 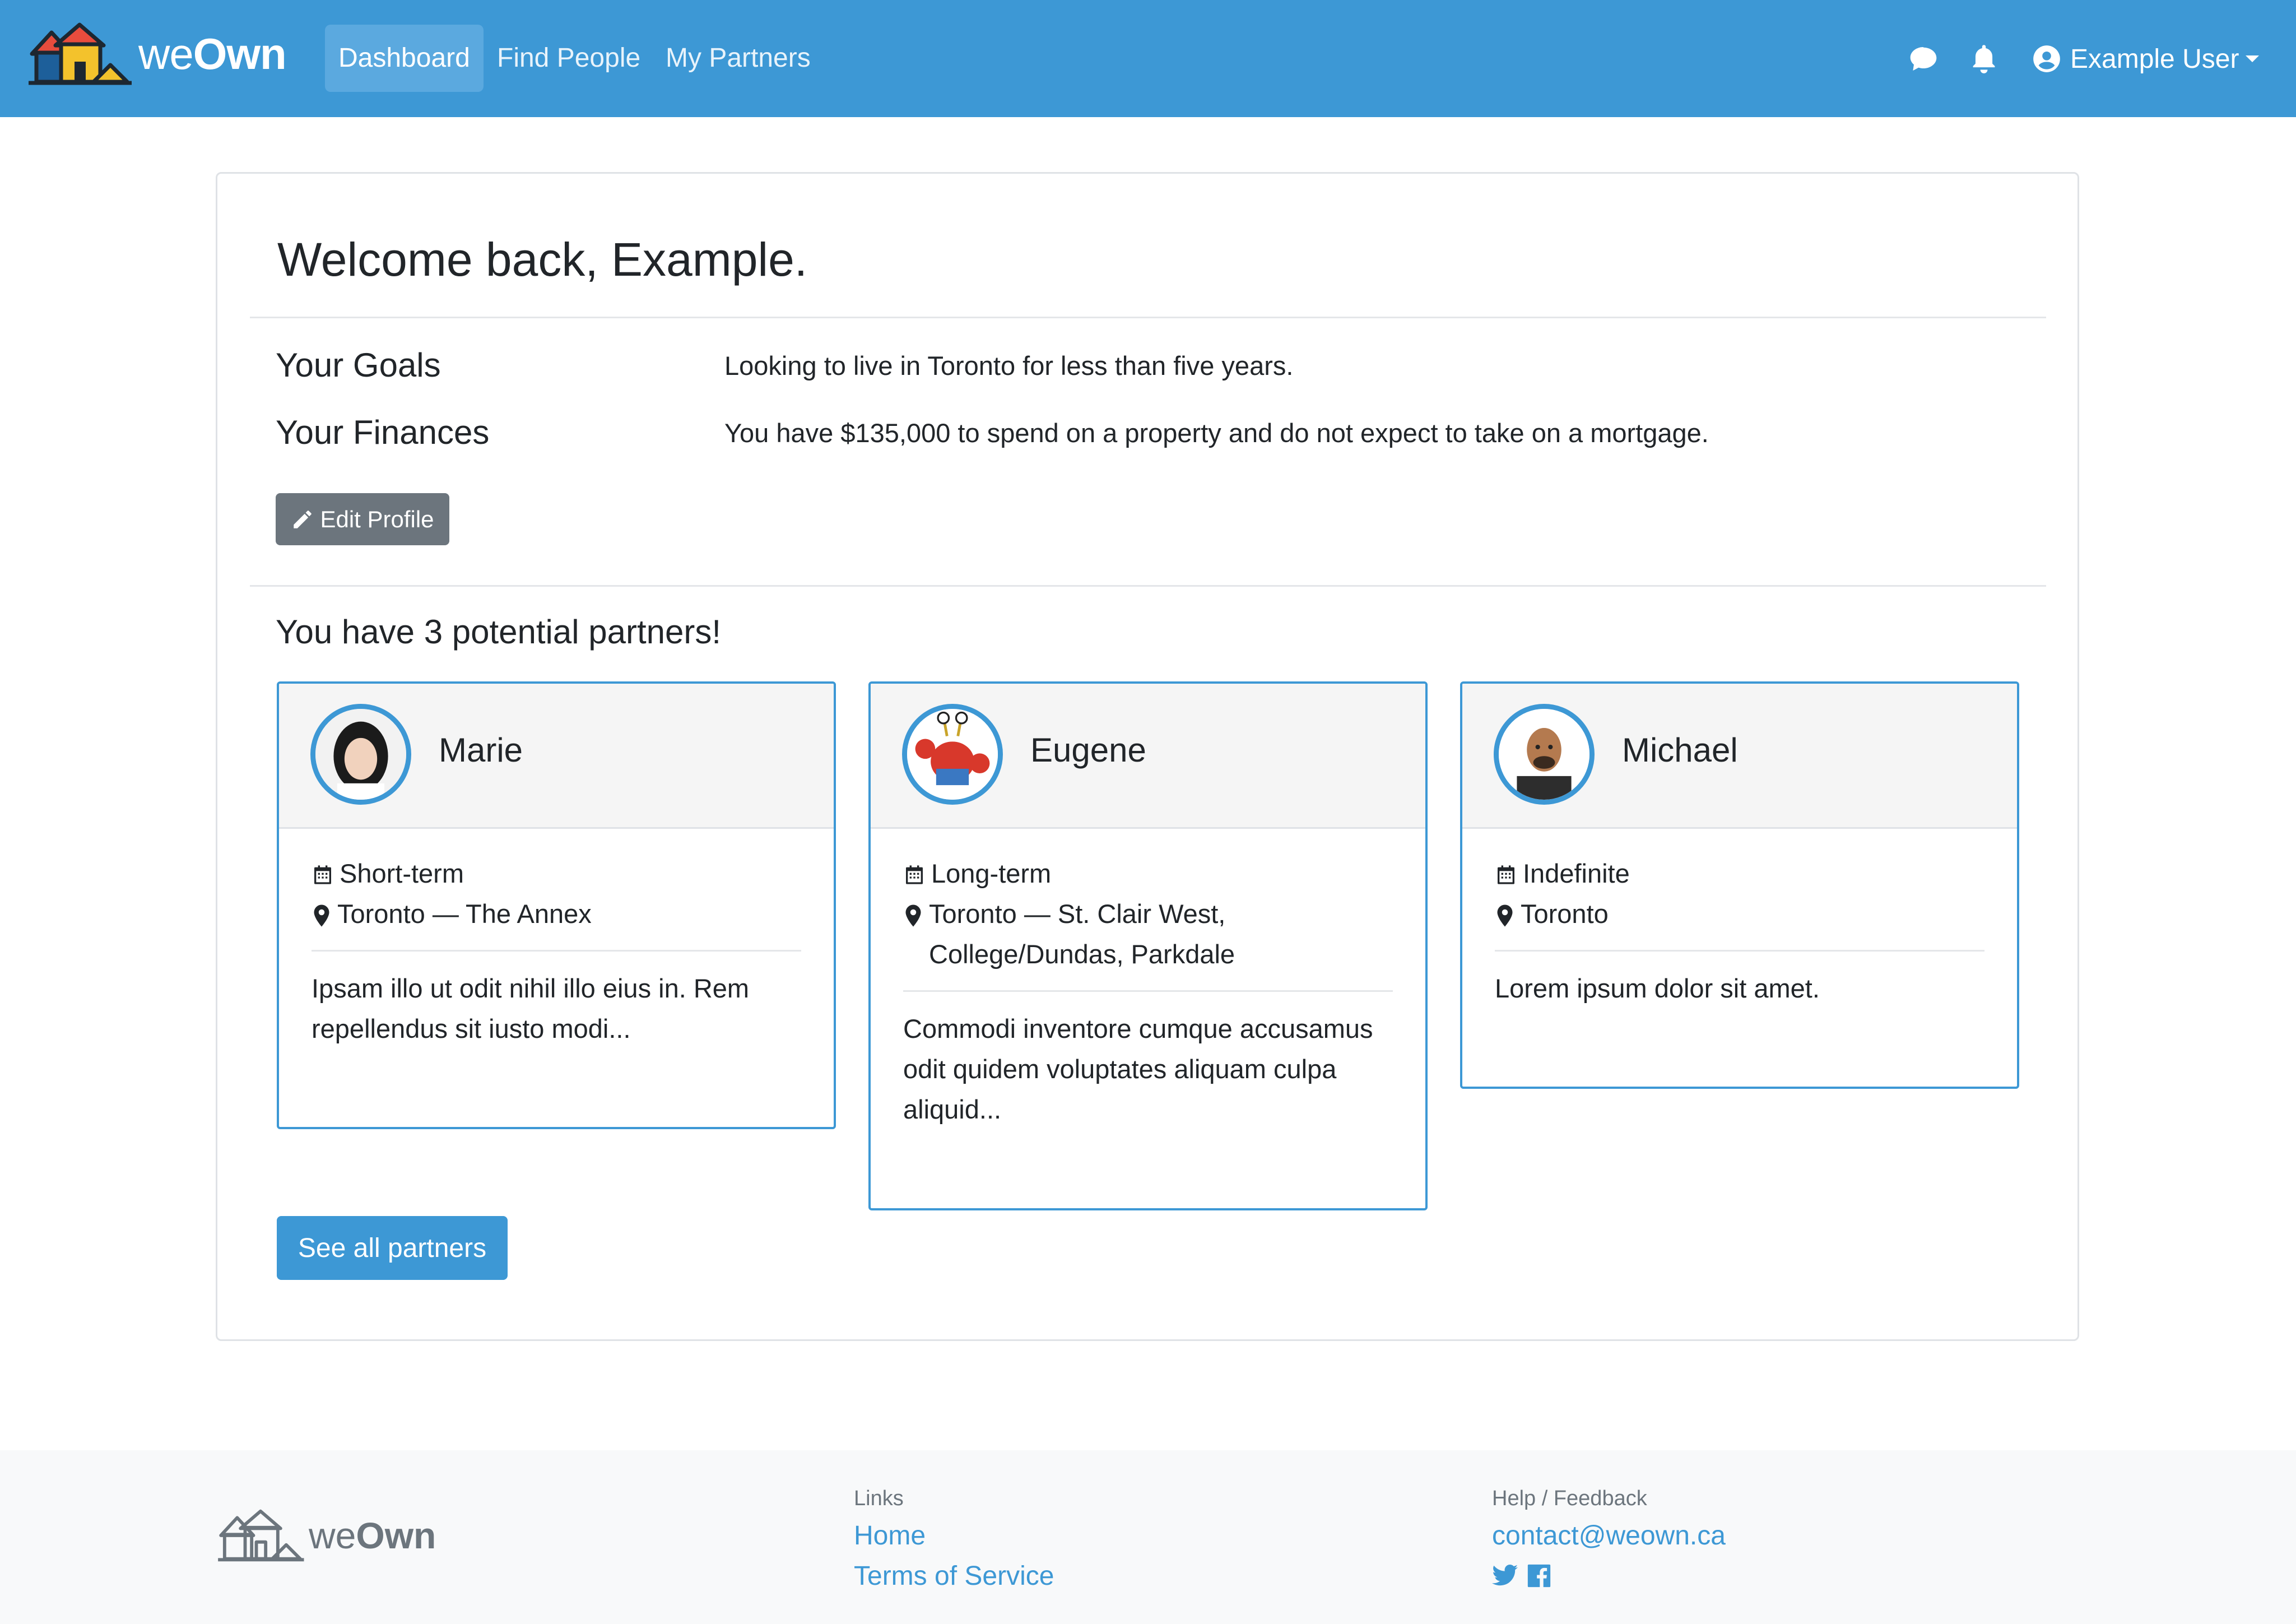 I want to click on footer-brand-name: weOwn, so click(x=372, y=1536).